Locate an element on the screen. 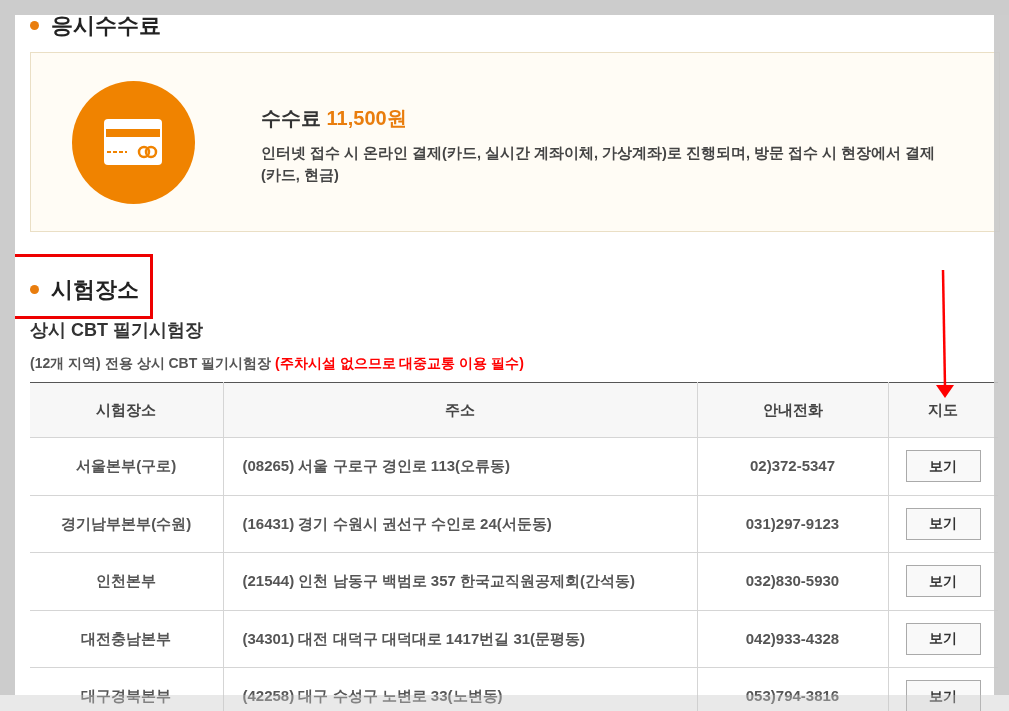 This screenshot has height=711, width=1009. venue-name: 경기남부본부(수원) is located at coordinates (126, 523).